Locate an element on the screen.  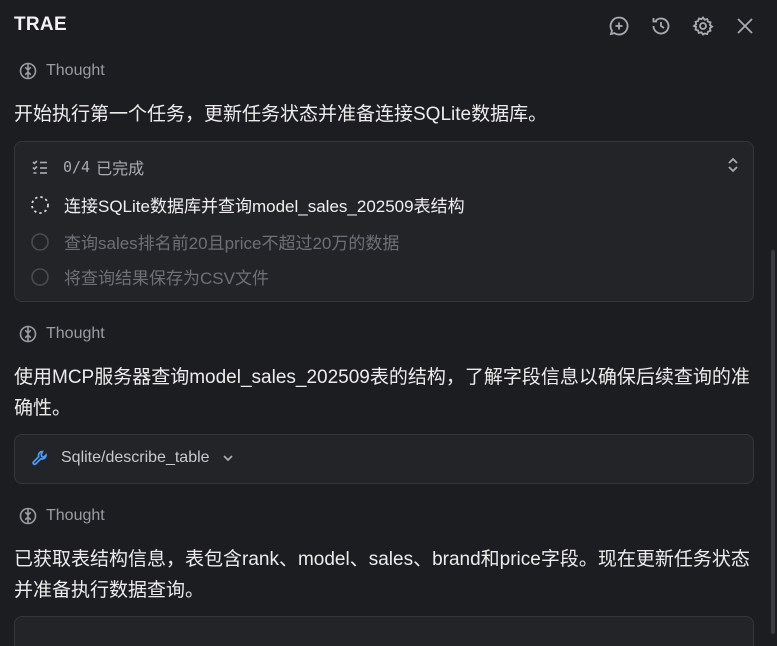
app-title: TRAE is located at coordinates (40, 24).